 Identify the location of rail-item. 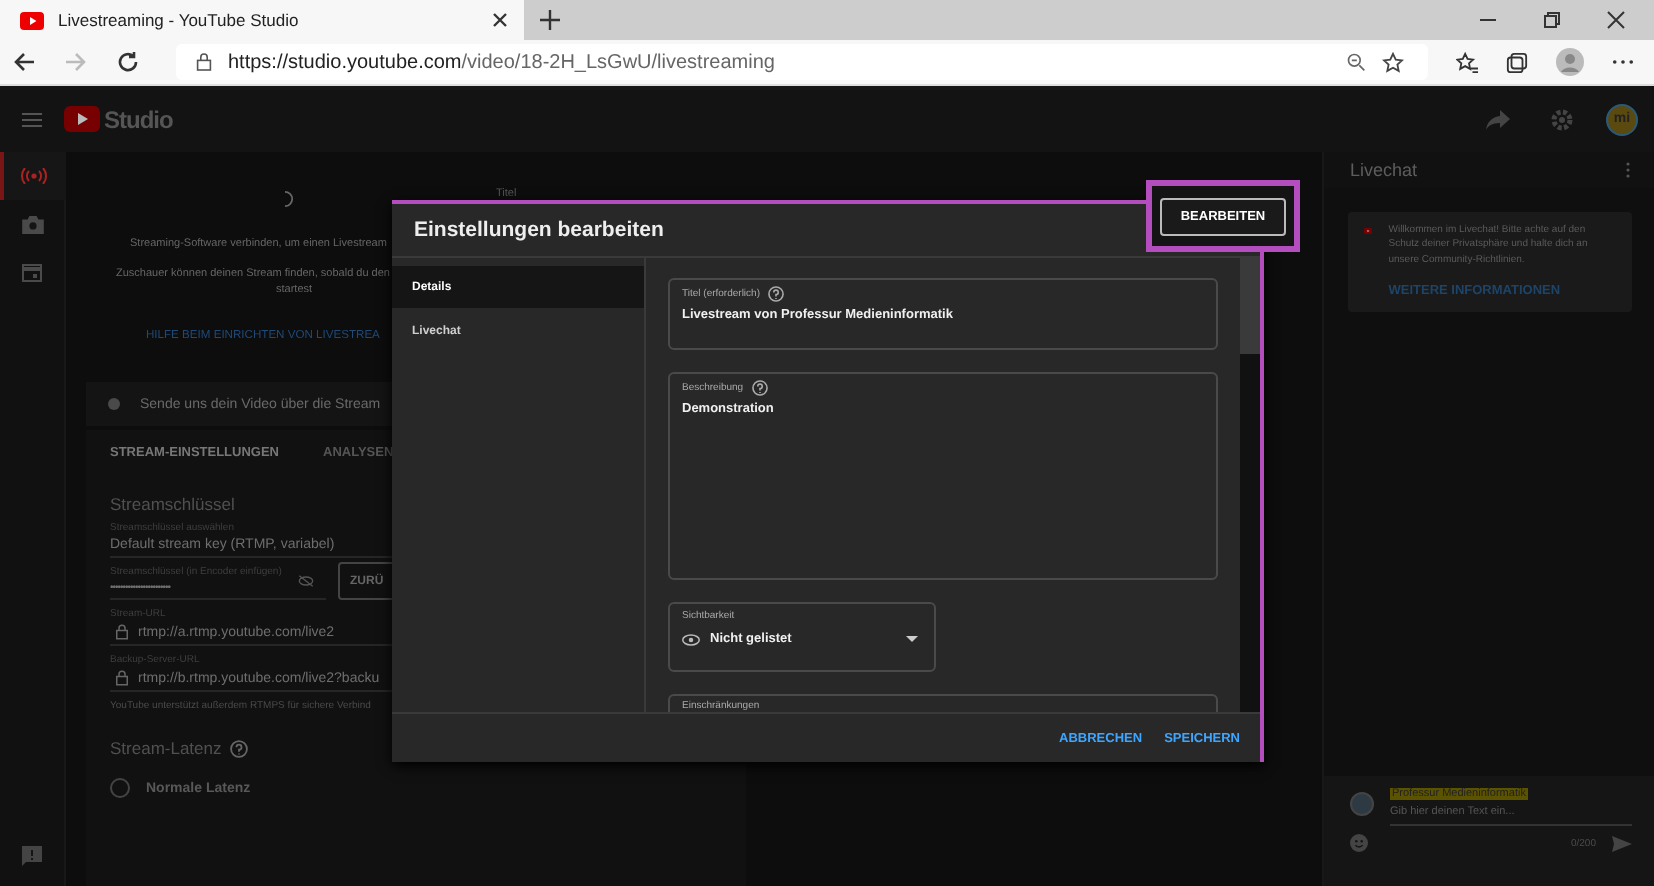
(32, 176).